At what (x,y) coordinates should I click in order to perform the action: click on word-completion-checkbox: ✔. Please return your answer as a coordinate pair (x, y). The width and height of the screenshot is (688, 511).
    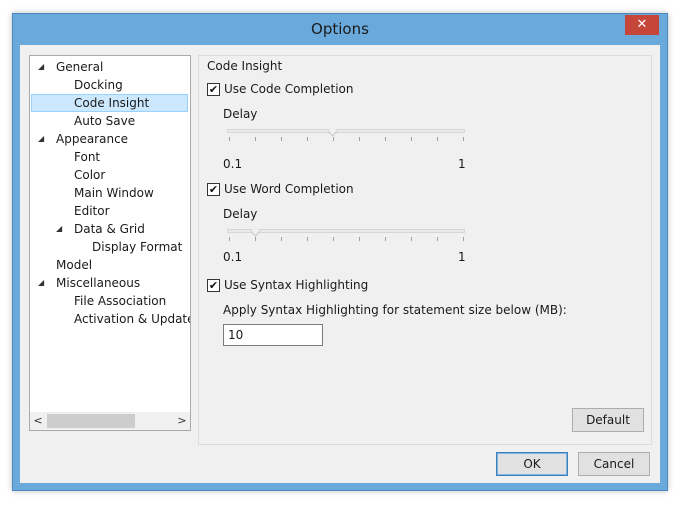
    Looking at the image, I should click on (213, 189).